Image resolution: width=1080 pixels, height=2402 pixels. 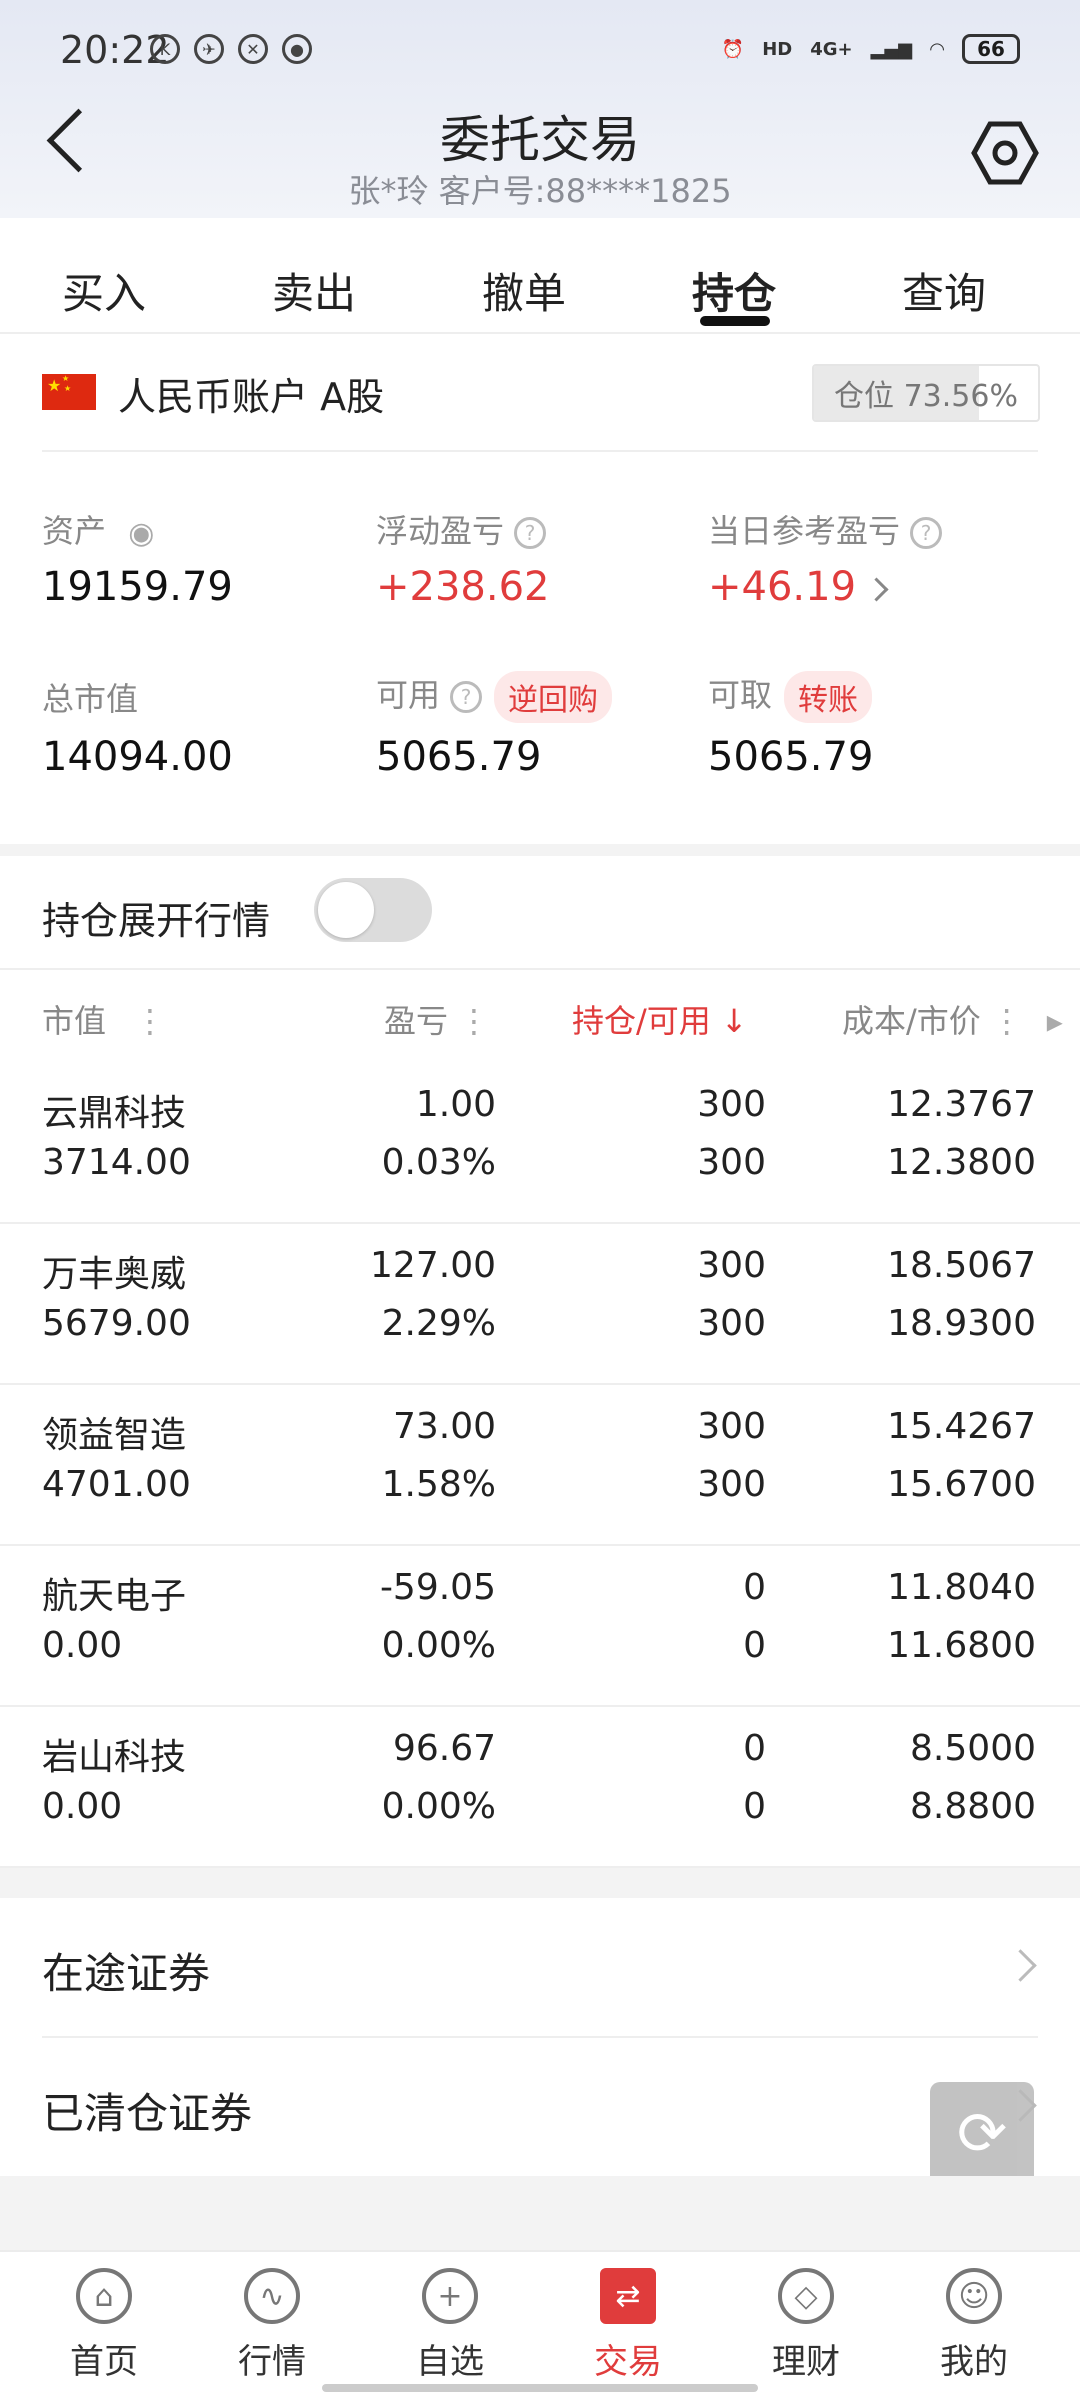 I want to click on available-label: 可用? 逆回购, so click(x=494, y=696).